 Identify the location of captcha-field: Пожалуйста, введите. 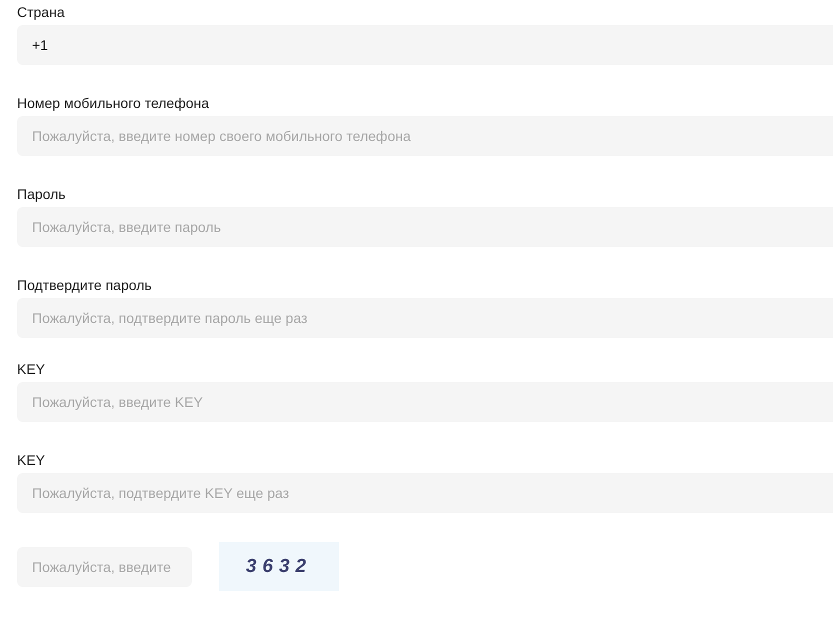
(104, 566).